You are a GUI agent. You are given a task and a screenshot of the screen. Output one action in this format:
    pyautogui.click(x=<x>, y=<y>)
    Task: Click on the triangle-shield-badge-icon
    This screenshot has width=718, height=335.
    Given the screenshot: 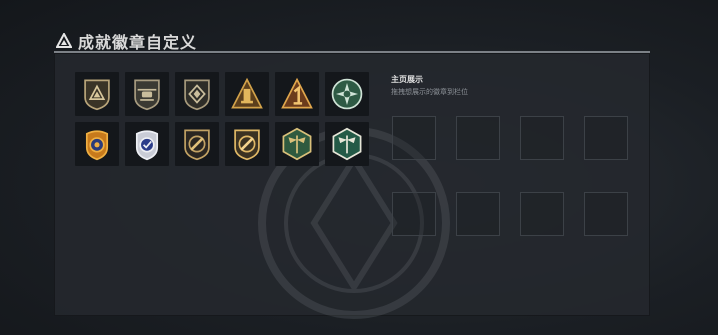 What is the action you would take?
    pyautogui.click(x=97, y=95)
    